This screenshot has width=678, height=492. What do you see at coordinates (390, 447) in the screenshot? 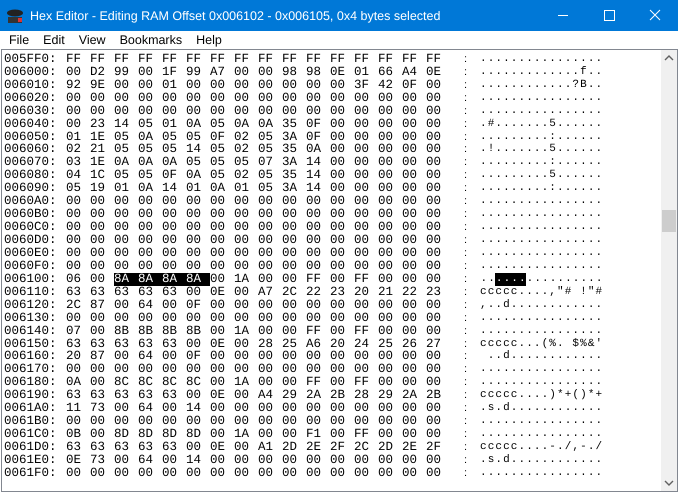
I see `hex-byte: 2D` at bounding box center [390, 447].